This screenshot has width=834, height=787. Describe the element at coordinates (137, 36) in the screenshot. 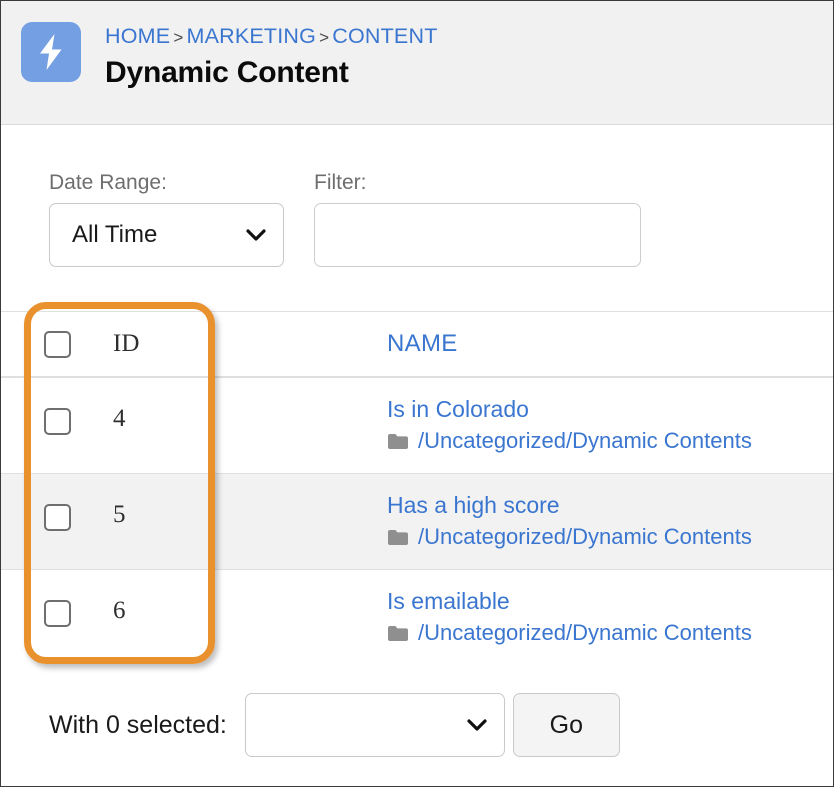

I see `breadcrumb-item-home: HOME` at that location.